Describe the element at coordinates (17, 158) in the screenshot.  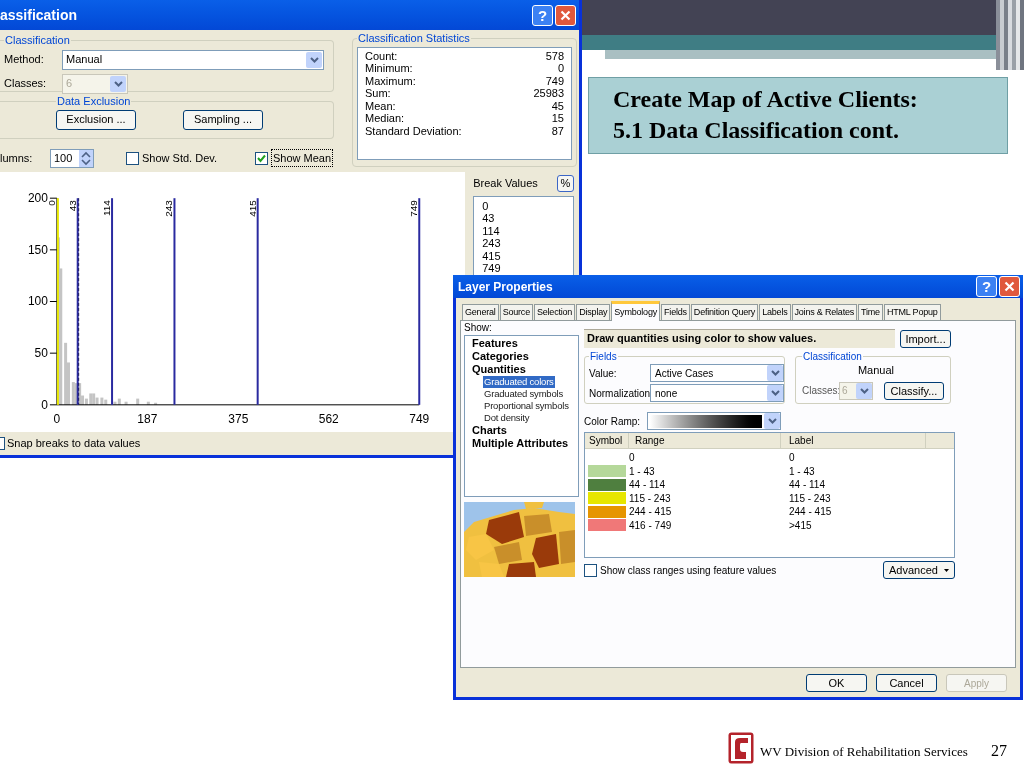
I see `field-label: lumns:` at that location.